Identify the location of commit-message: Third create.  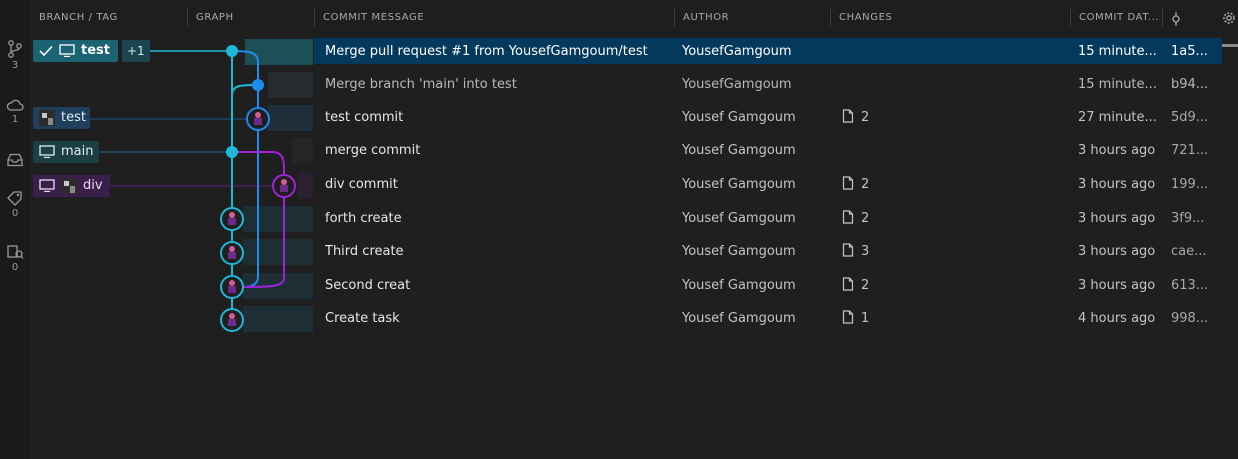
(364, 251).